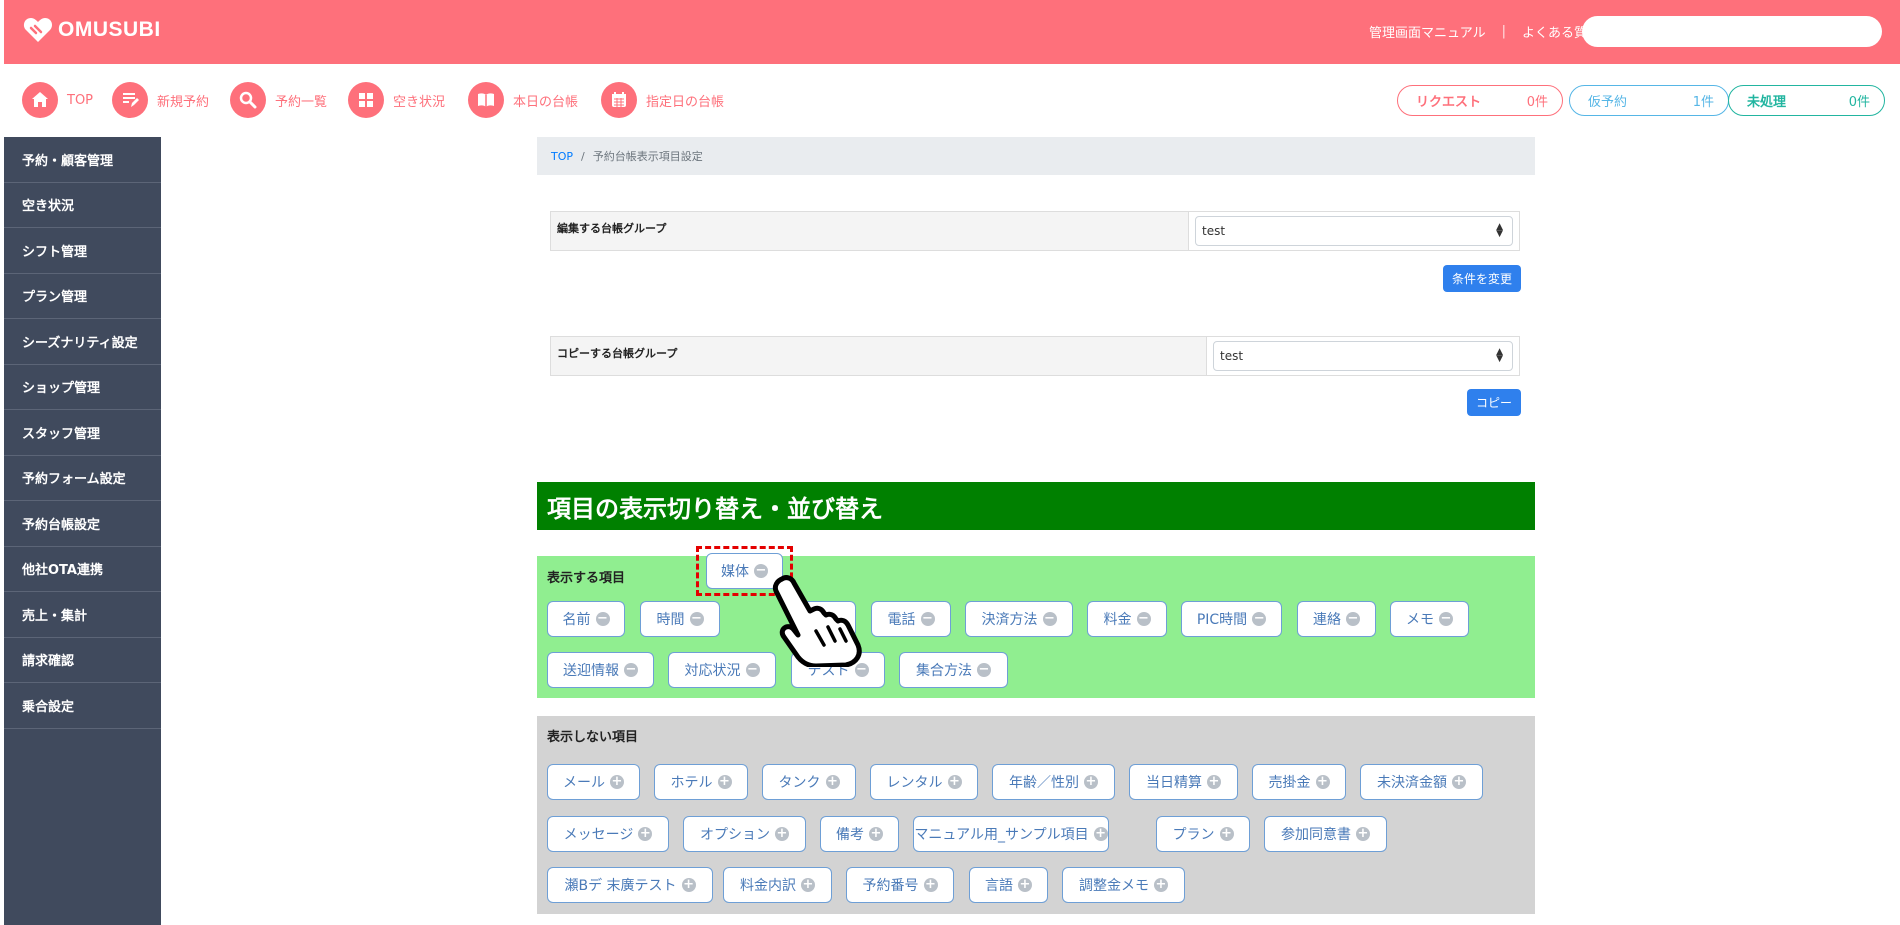 The height and width of the screenshot is (925, 1900). I want to click on nav-reservation-list: 予約一覧, so click(278, 100).